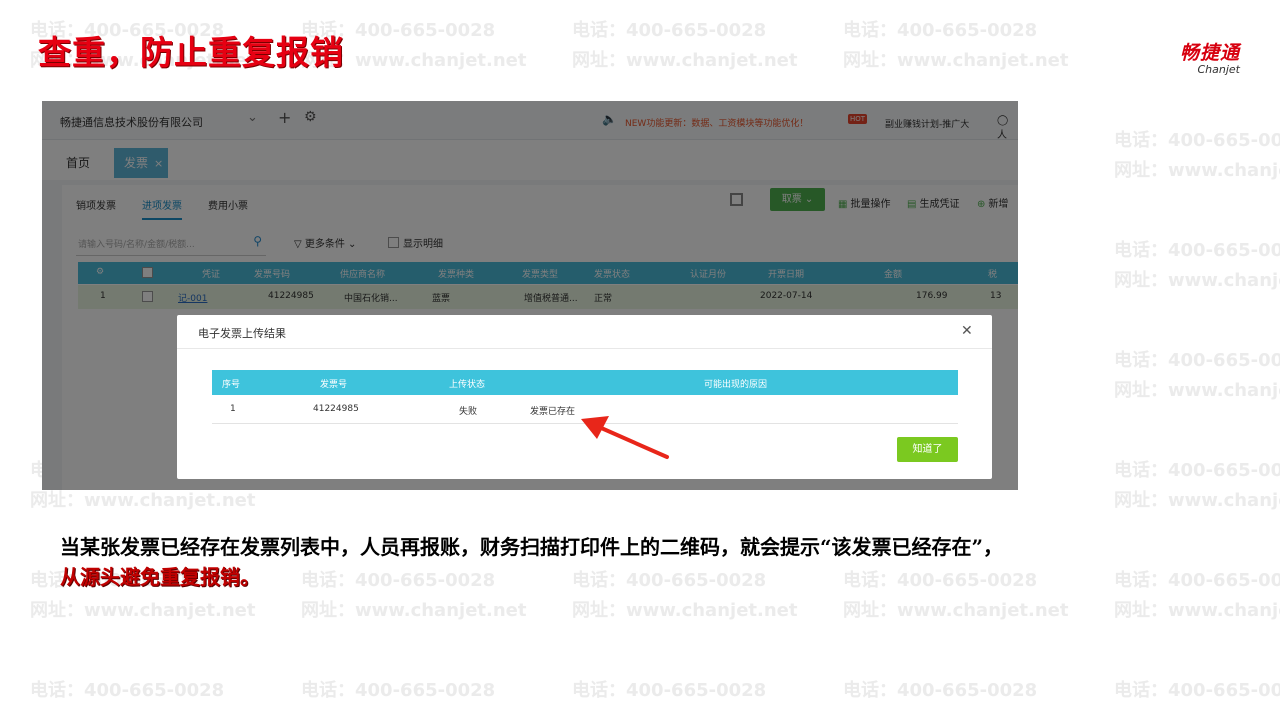 The width and height of the screenshot is (1280, 720). Describe the element at coordinates (1209, 53) in the screenshot. I see `brand-name-cn: 畅捷通` at that location.